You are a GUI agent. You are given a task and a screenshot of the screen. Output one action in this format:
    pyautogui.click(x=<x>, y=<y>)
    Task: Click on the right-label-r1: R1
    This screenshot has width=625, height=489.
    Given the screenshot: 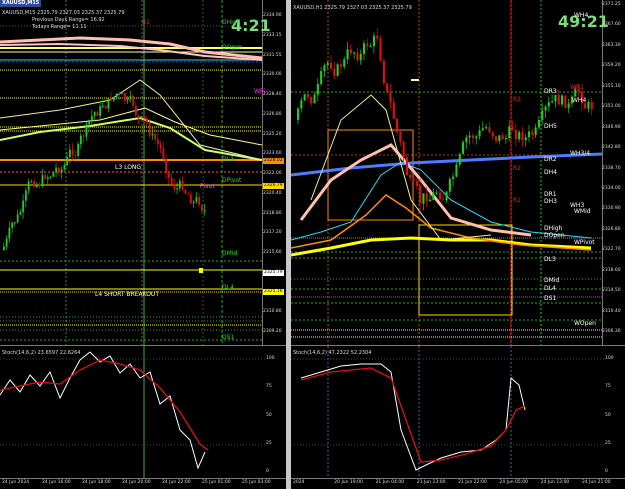 What is the action you would take?
    pyautogui.click(x=517, y=200)
    